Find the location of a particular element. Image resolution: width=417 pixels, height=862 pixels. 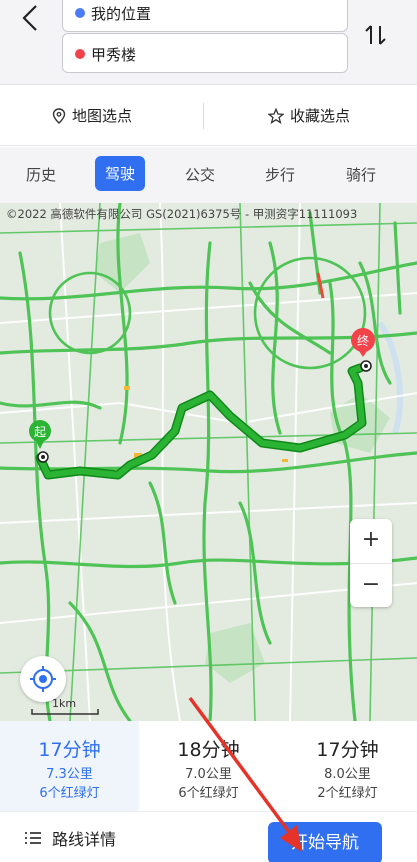

point-picker-bar: 地图选点 收藏选点 is located at coordinates (208, 115).